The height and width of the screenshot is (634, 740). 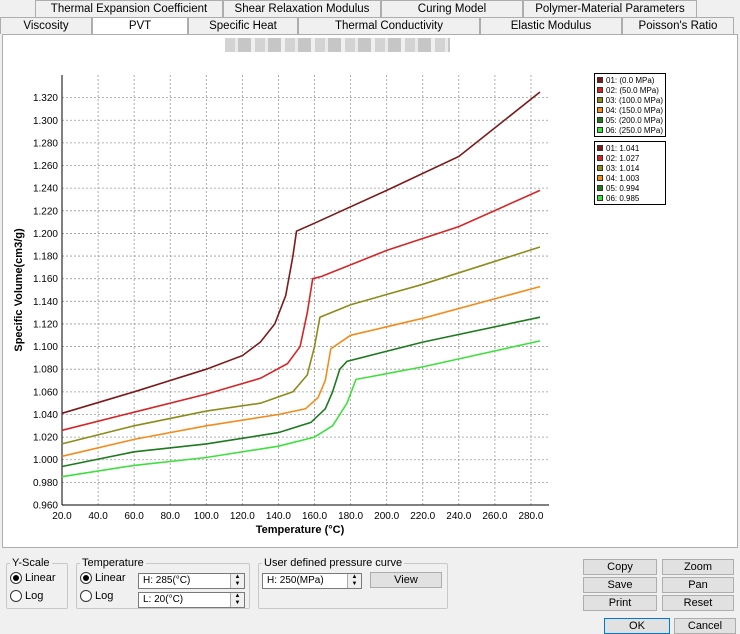 I want to click on x-tick-label: 260.0, so click(x=494, y=516).